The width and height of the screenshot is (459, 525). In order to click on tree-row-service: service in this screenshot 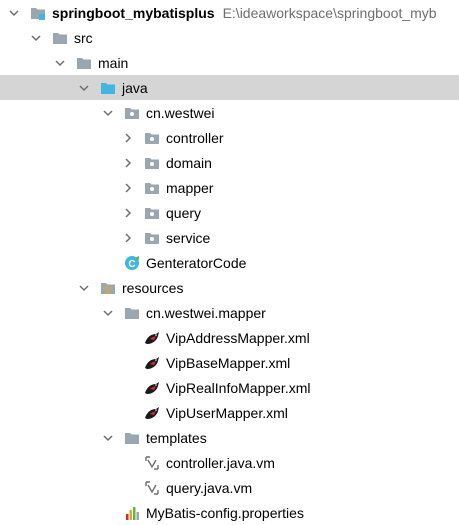, I will do `click(229, 237)`.